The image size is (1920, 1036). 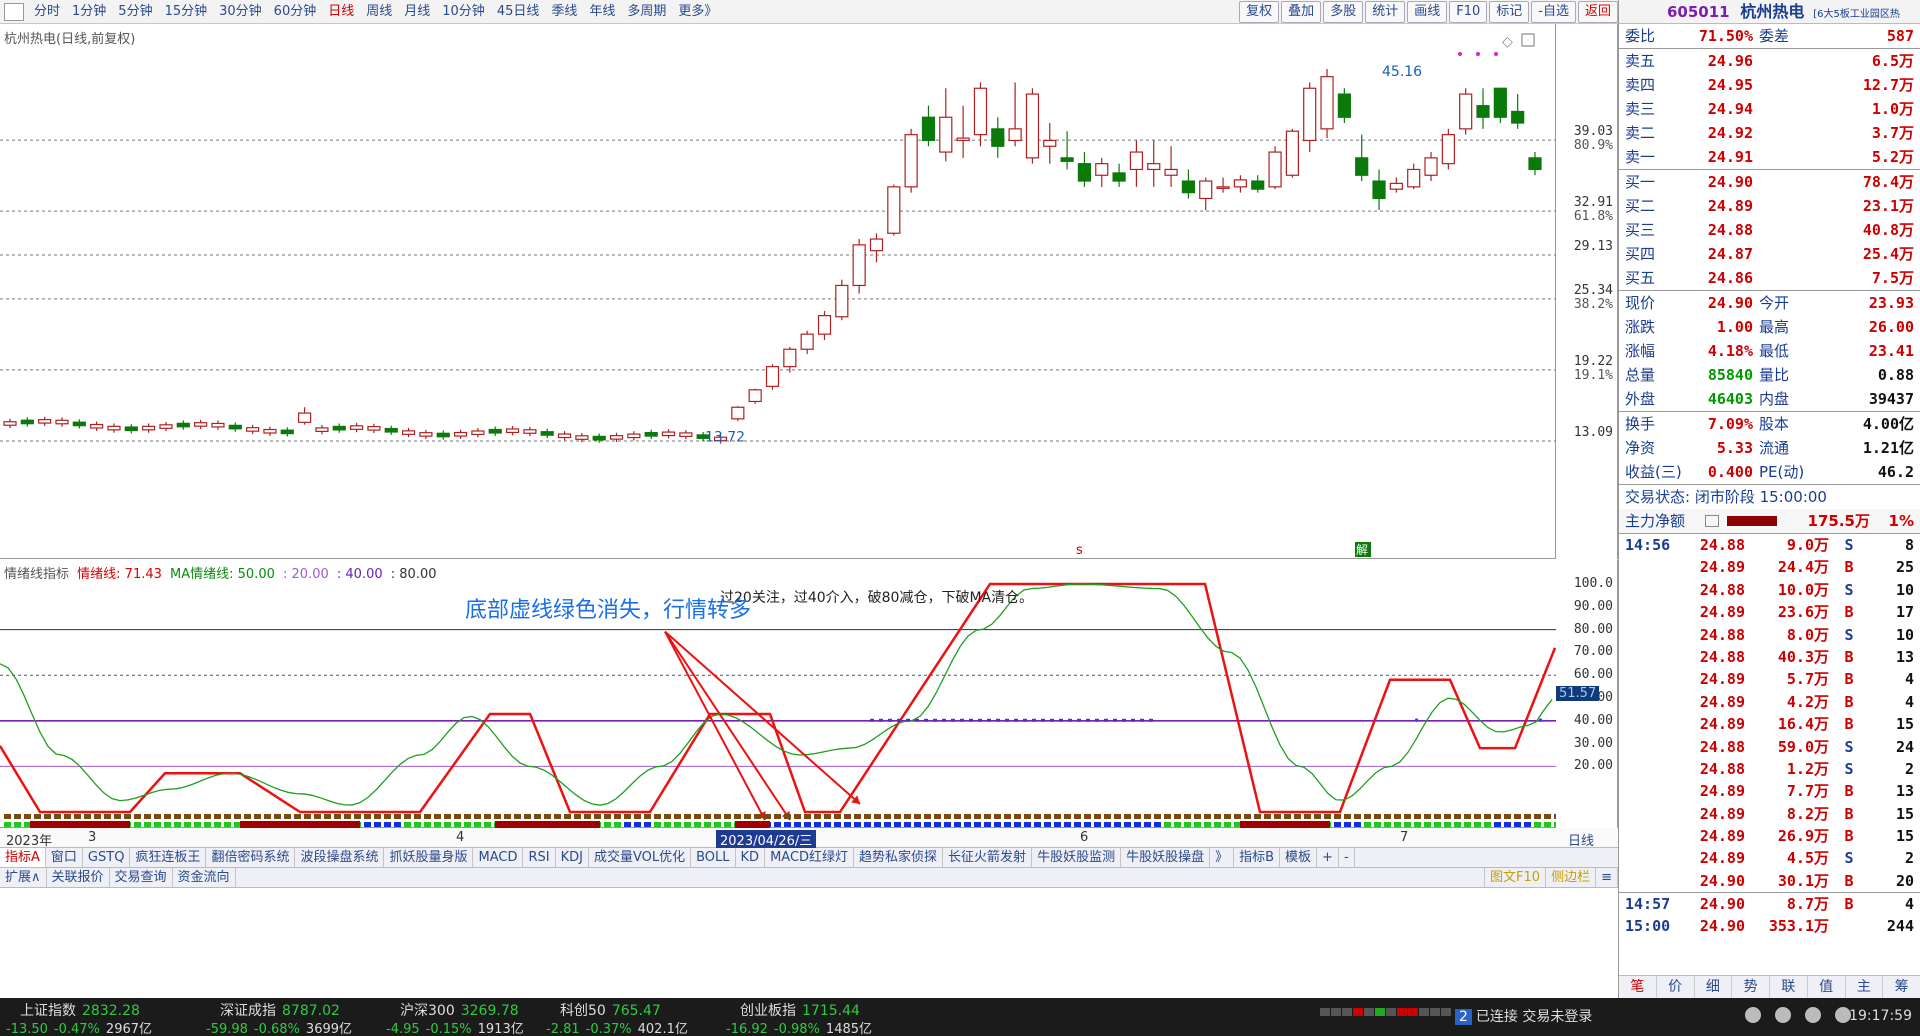 What do you see at coordinates (1166, 857) in the screenshot?
I see `indicator-tab: 牛股妖股操盘` at bounding box center [1166, 857].